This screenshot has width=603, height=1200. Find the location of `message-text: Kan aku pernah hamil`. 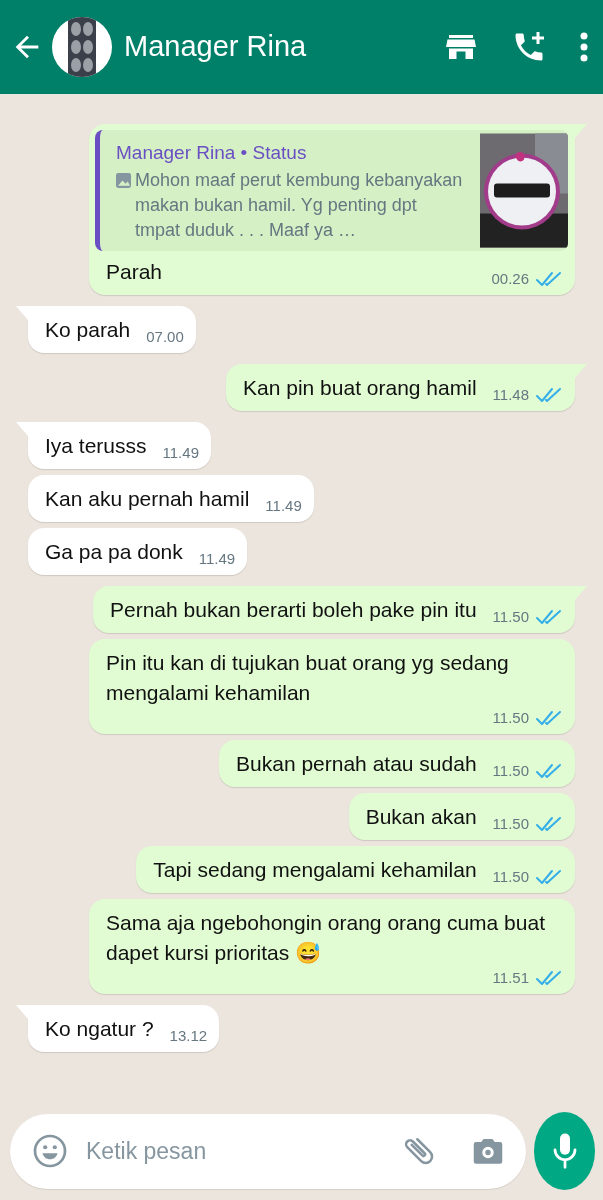

message-text: Kan aku pernah hamil is located at coordinates (147, 499).